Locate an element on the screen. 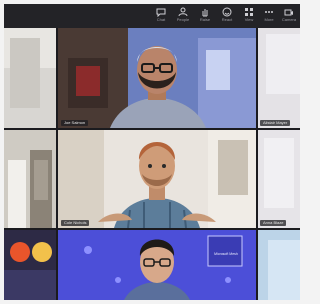 This screenshot has height=304, width=320. bottom-left-video is located at coordinates (30, 265).